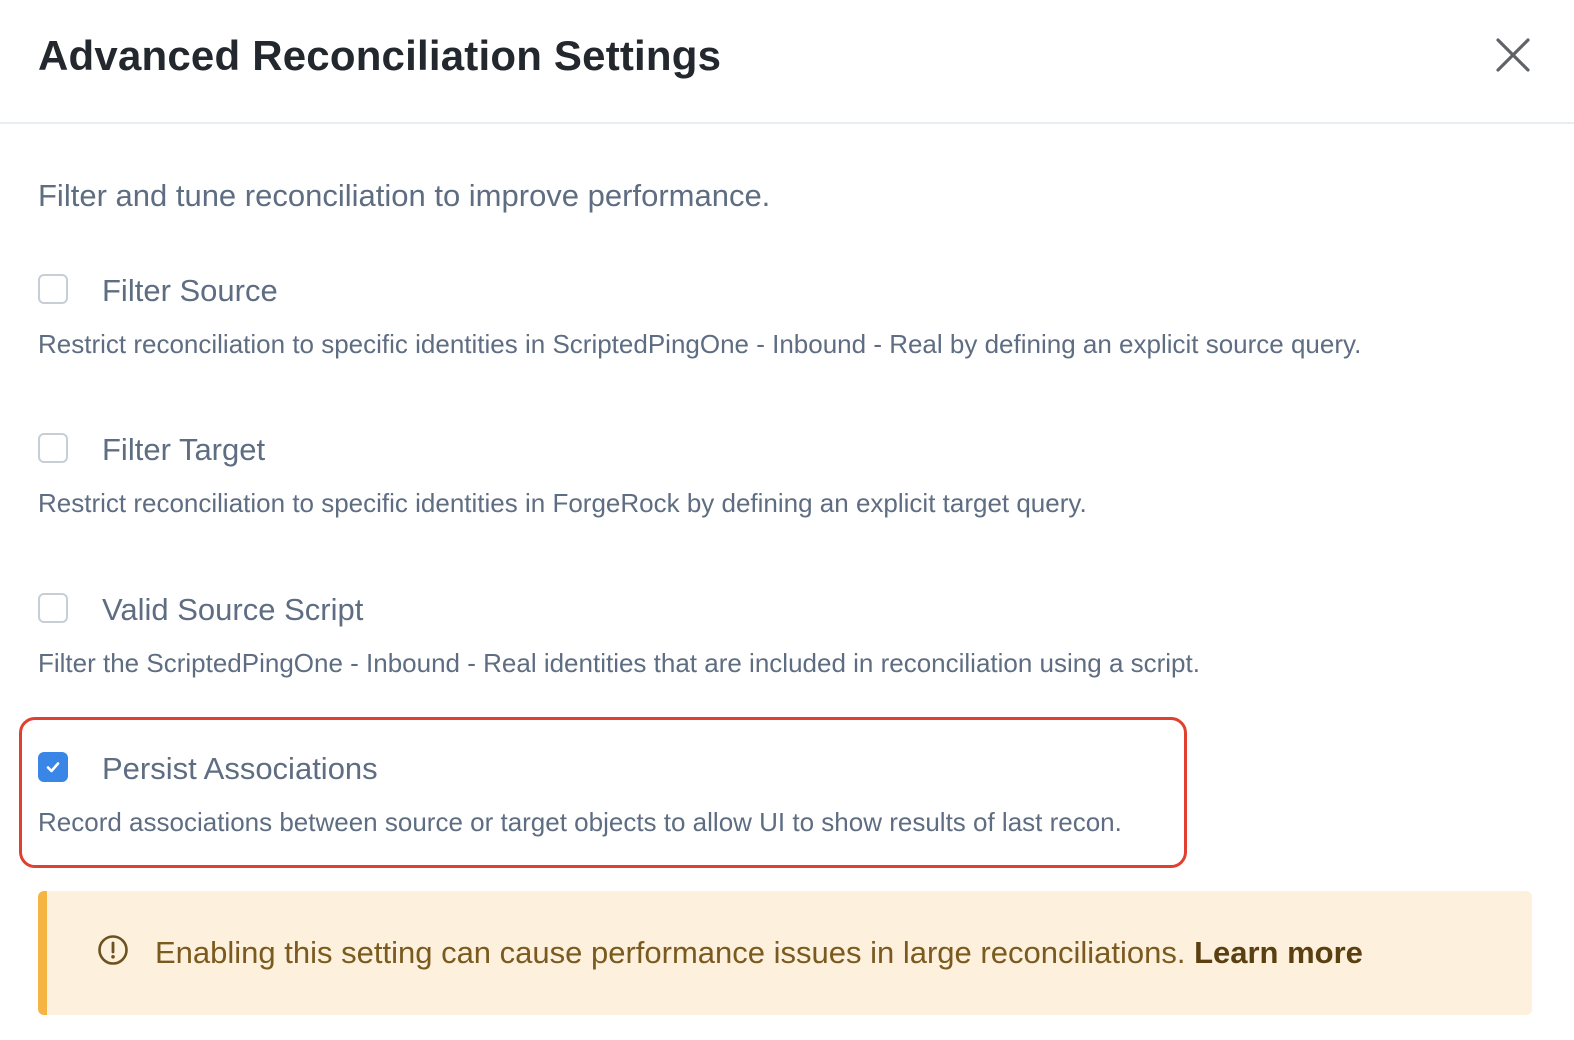 The height and width of the screenshot is (1040, 1574). I want to click on modal-title: Advanced Reconciliation Settings, so click(380, 55).